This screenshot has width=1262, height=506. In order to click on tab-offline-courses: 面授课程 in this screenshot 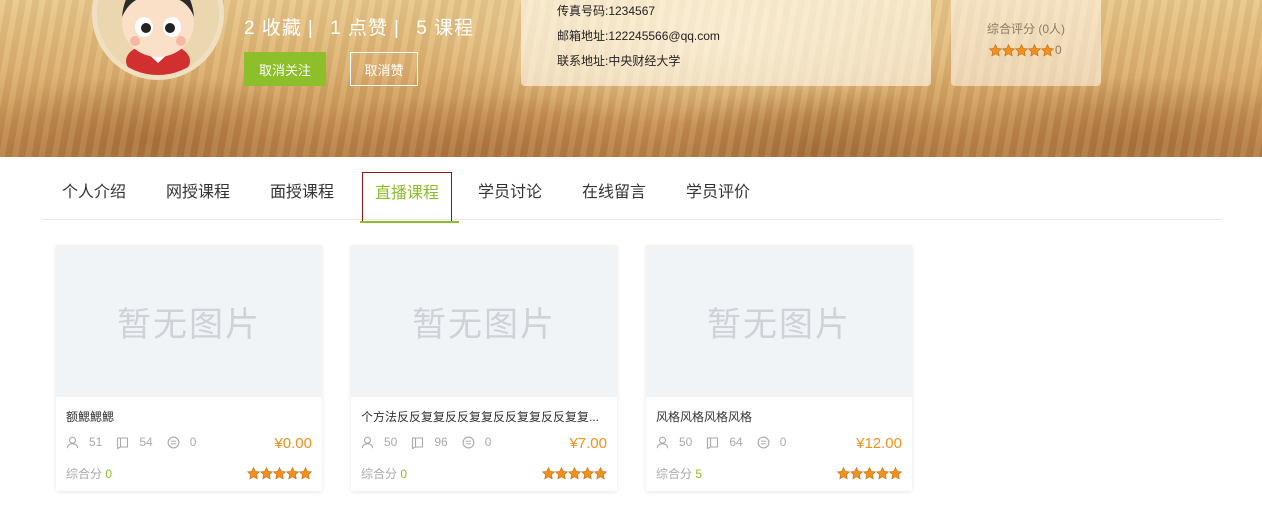, I will do `click(302, 196)`.